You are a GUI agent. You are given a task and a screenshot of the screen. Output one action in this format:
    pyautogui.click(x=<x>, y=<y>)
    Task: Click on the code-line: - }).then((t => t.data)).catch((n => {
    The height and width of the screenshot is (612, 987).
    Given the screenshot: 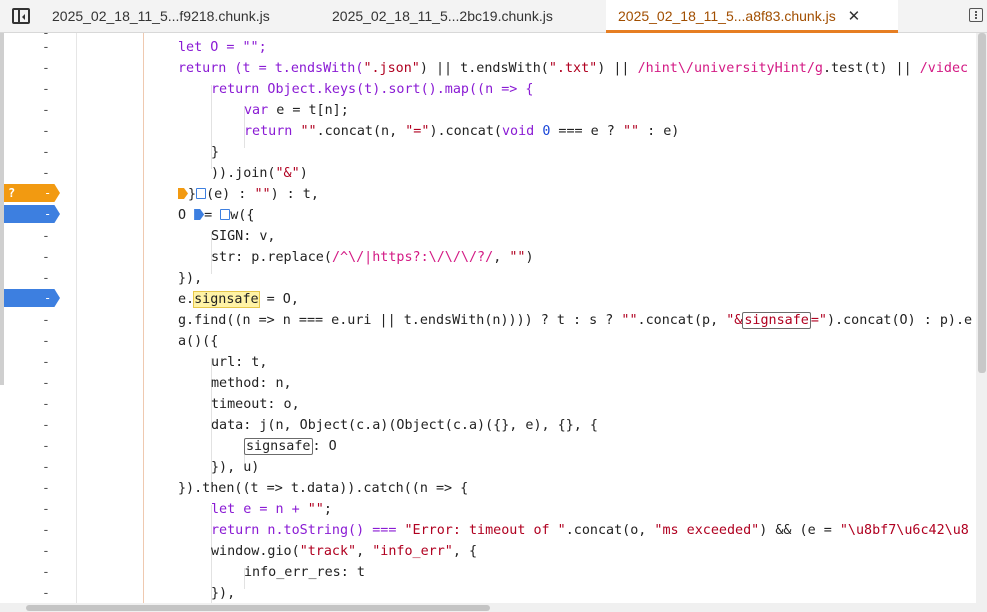 What is the action you would take?
    pyautogui.click(x=493, y=488)
    